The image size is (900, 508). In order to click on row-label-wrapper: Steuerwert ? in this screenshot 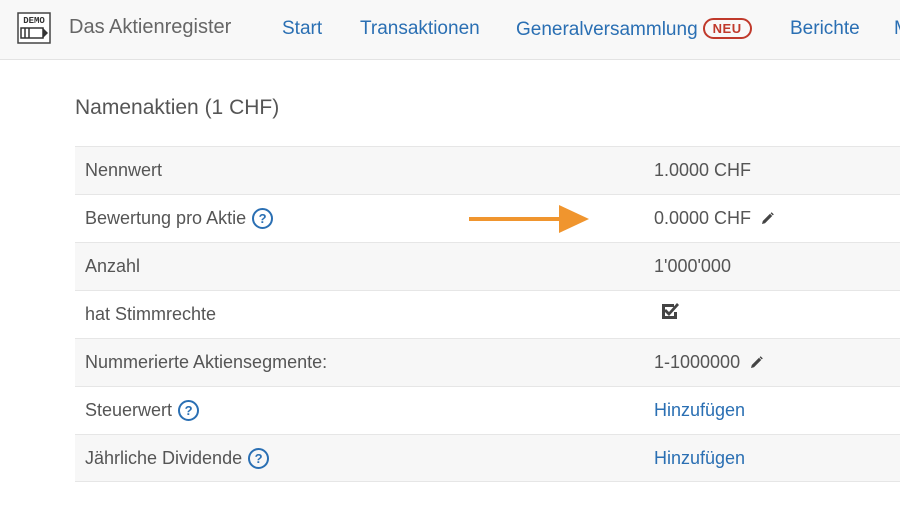, I will do `click(142, 410)`.